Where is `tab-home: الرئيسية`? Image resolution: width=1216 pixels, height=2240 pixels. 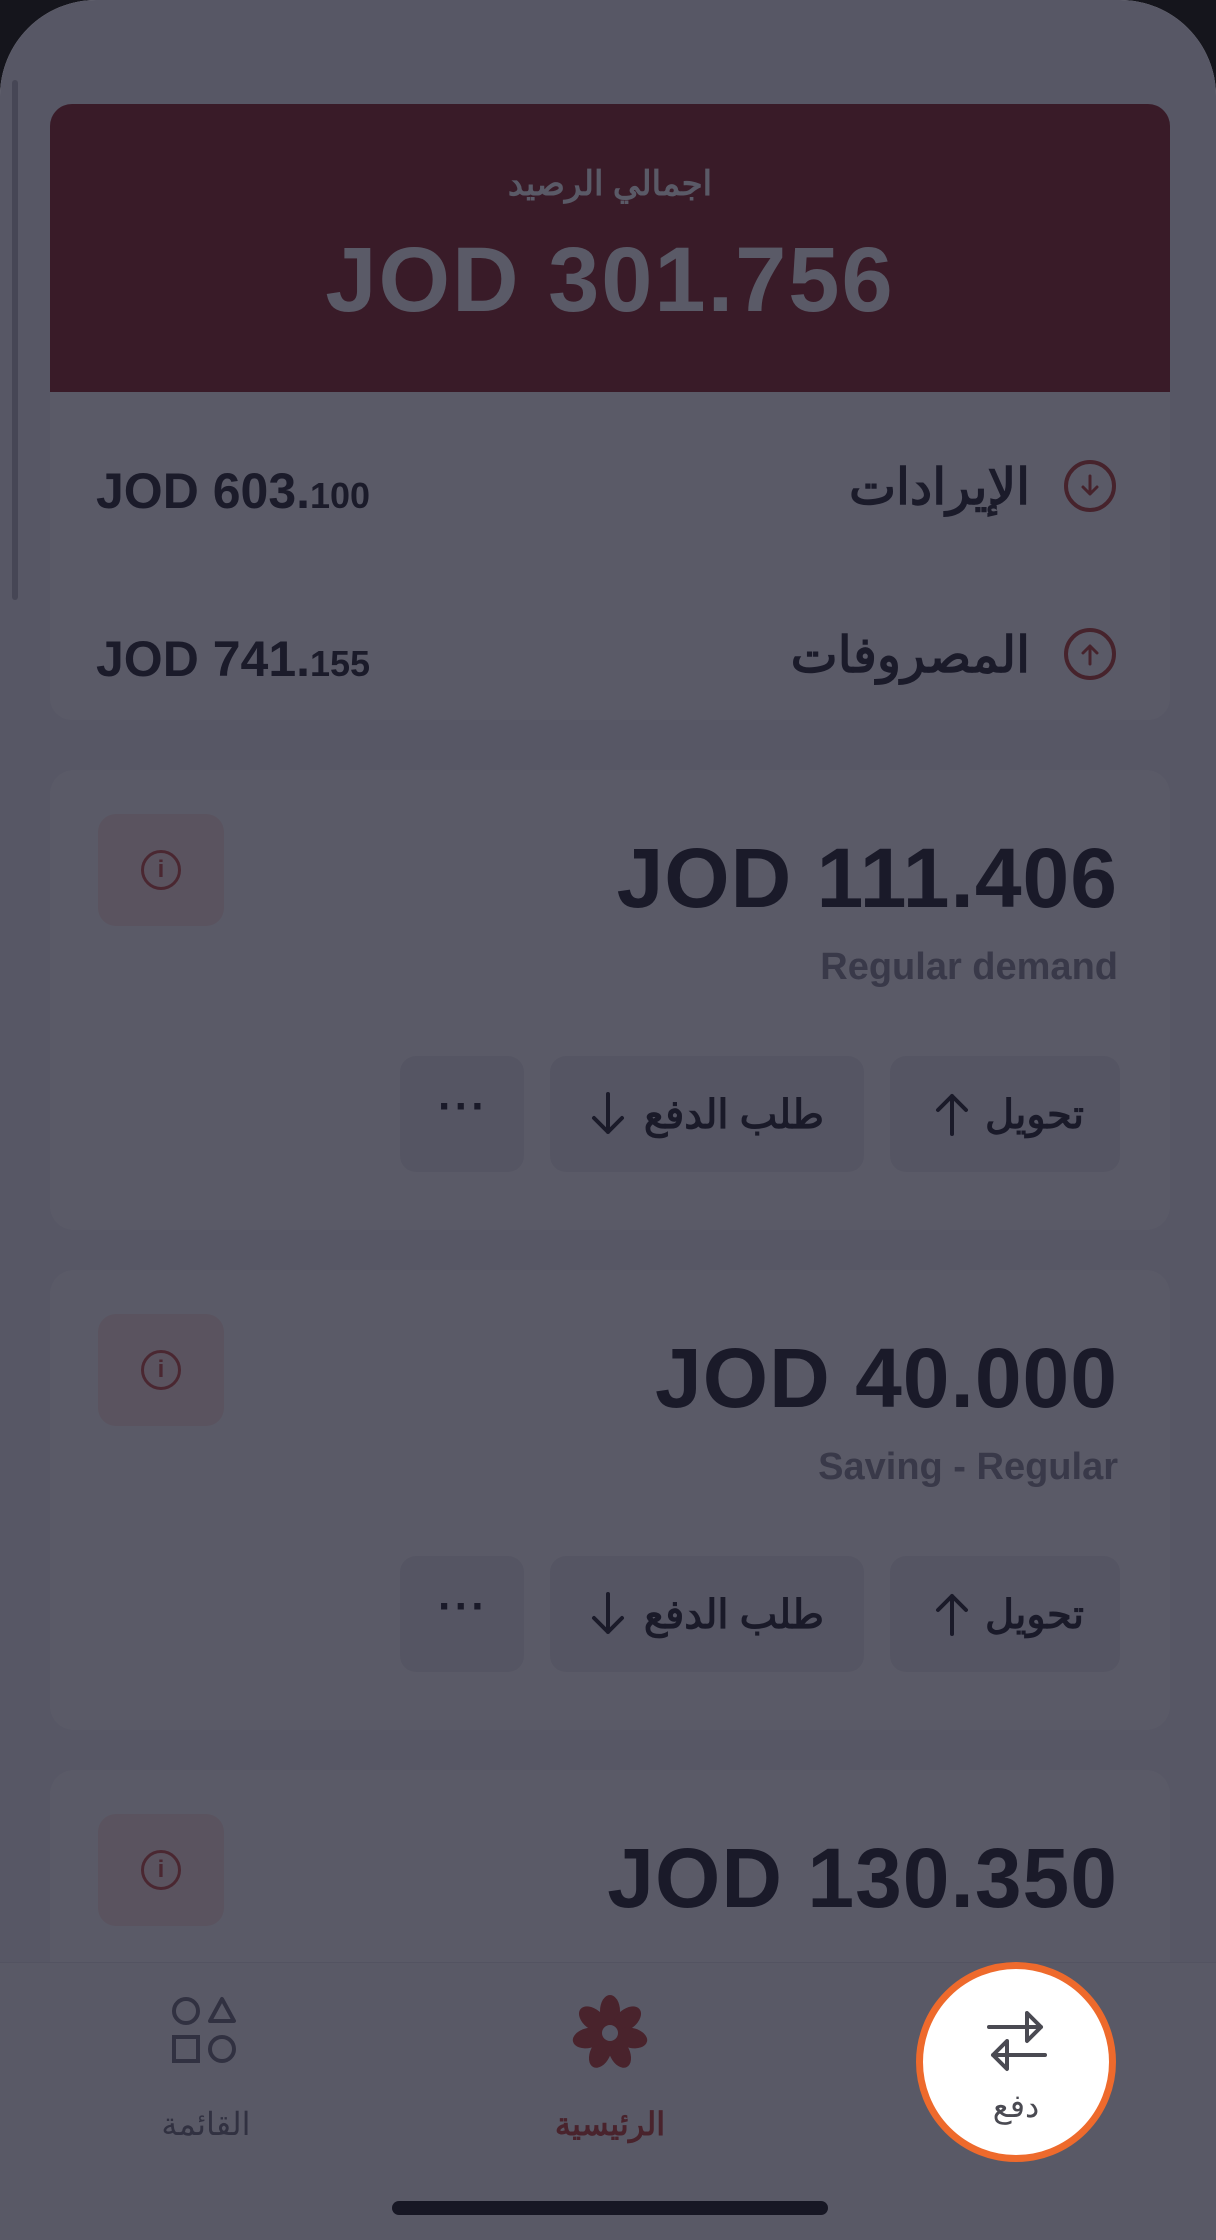 tab-home: الرئيسية is located at coordinates (610, 2068).